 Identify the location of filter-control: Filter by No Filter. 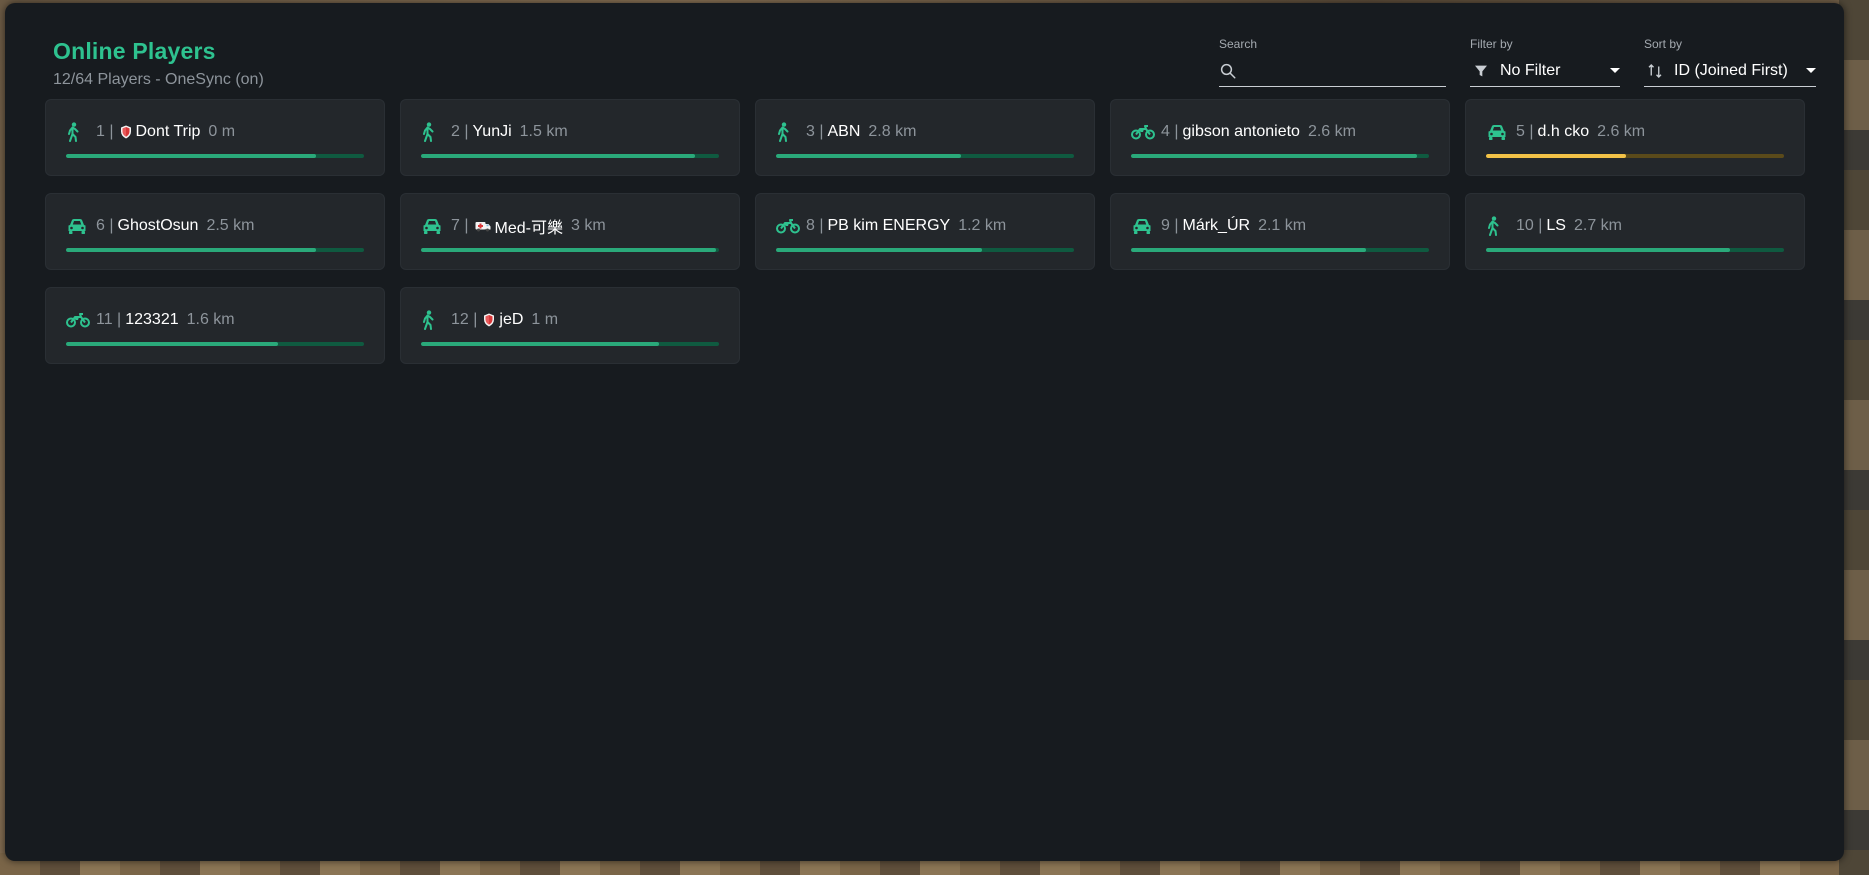
(1545, 62).